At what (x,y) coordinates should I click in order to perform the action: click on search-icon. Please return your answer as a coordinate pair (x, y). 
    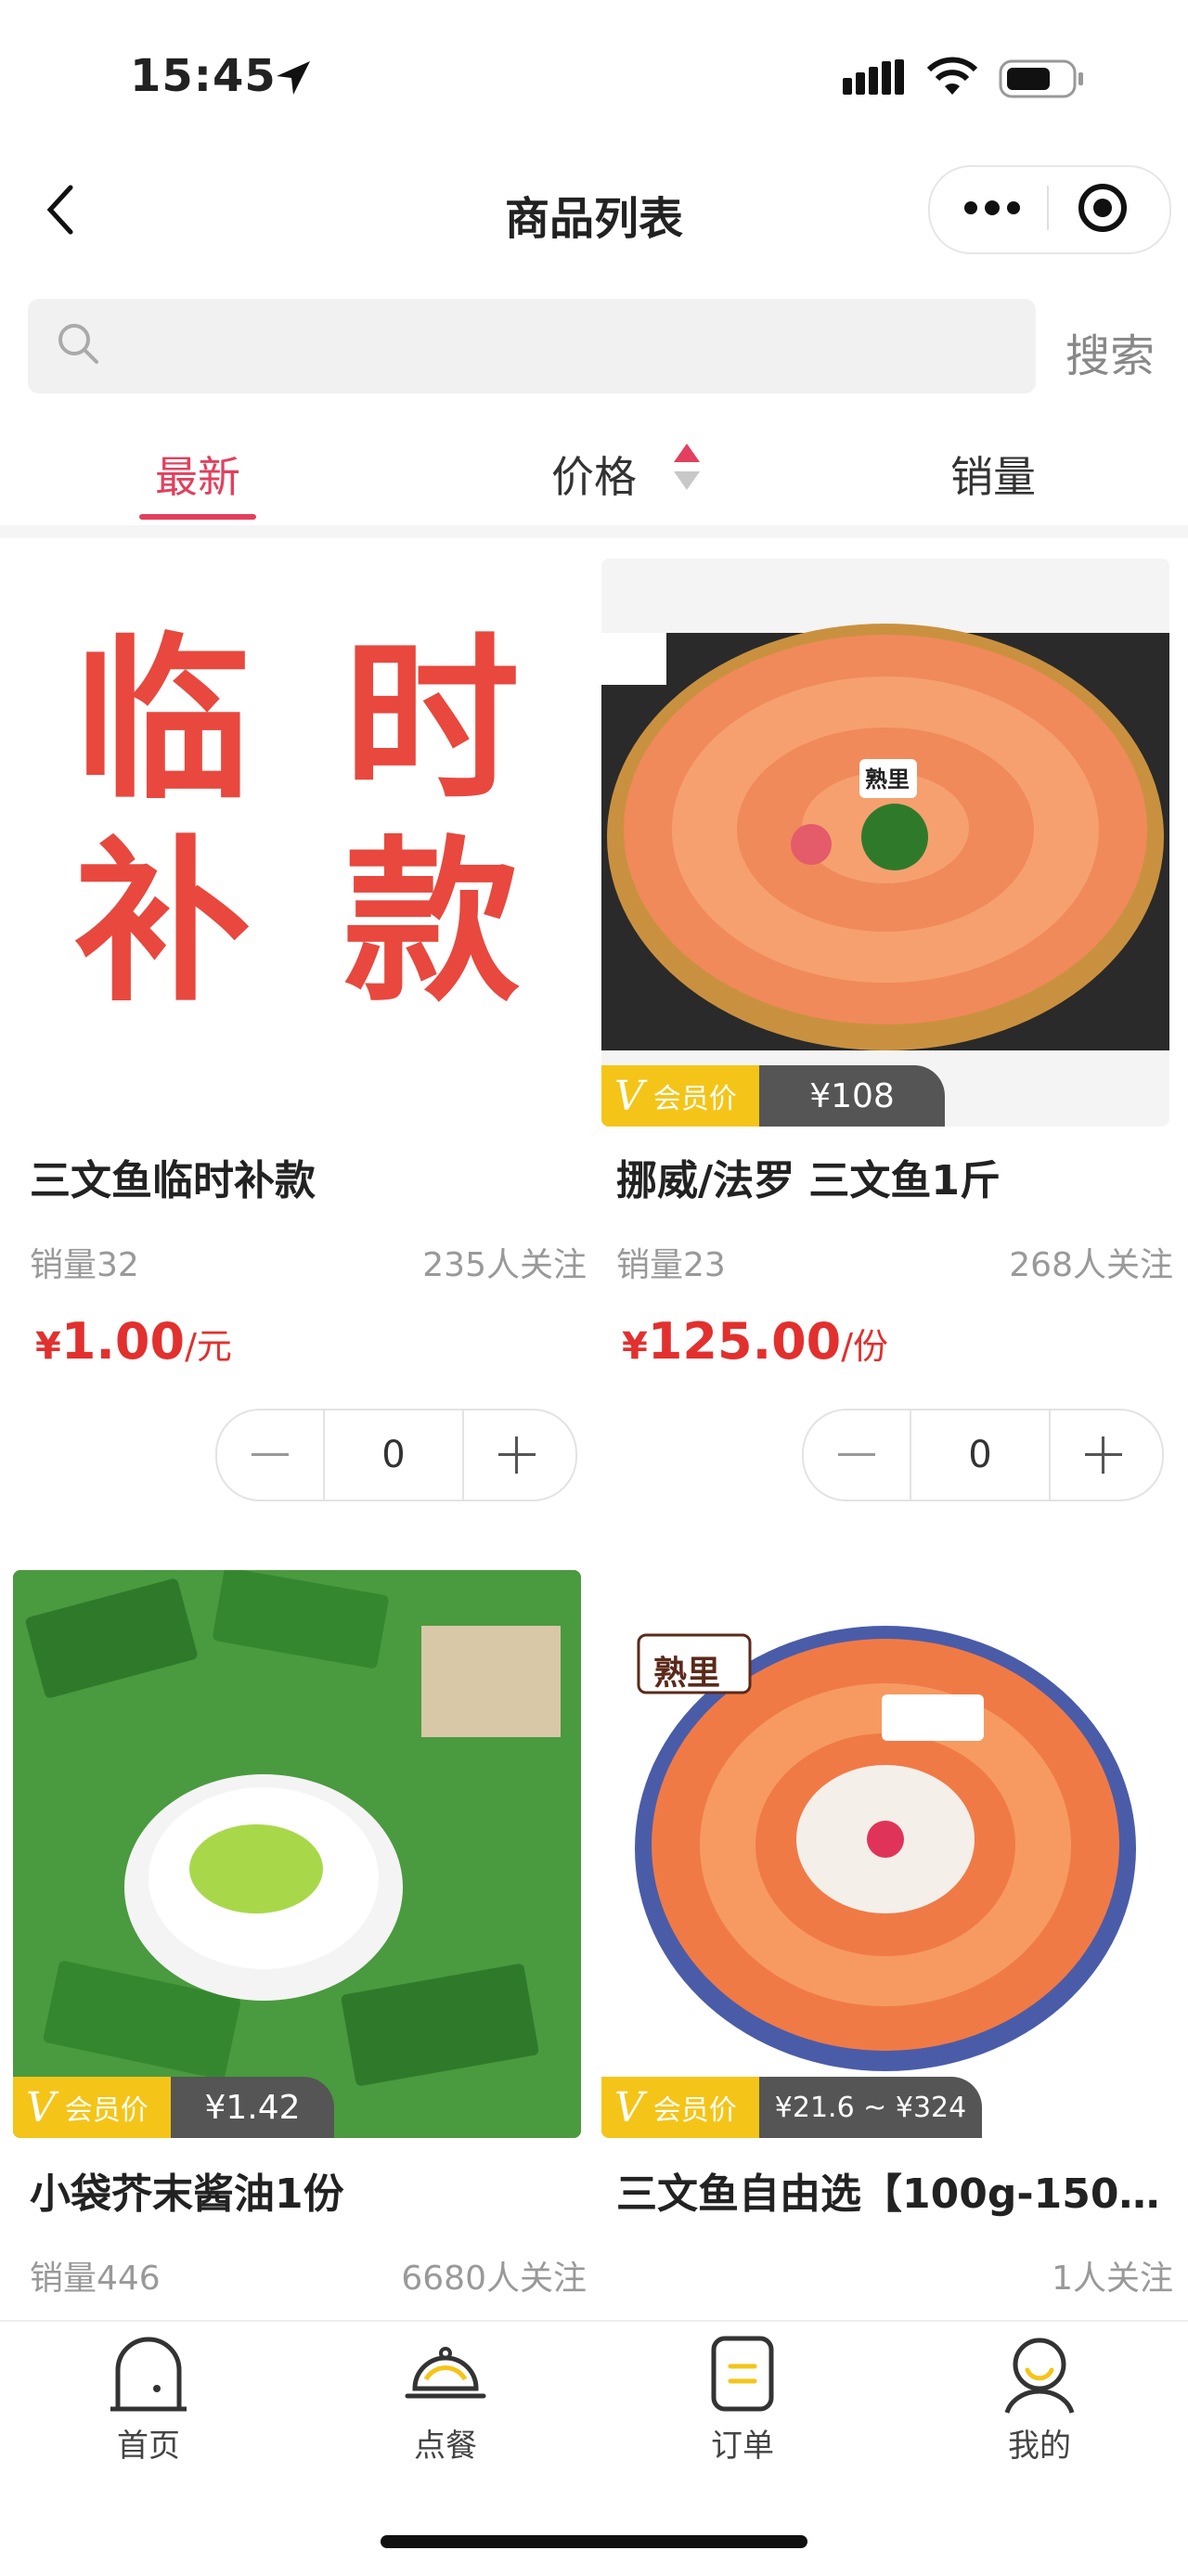
    Looking at the image, I should click on (78, 344).